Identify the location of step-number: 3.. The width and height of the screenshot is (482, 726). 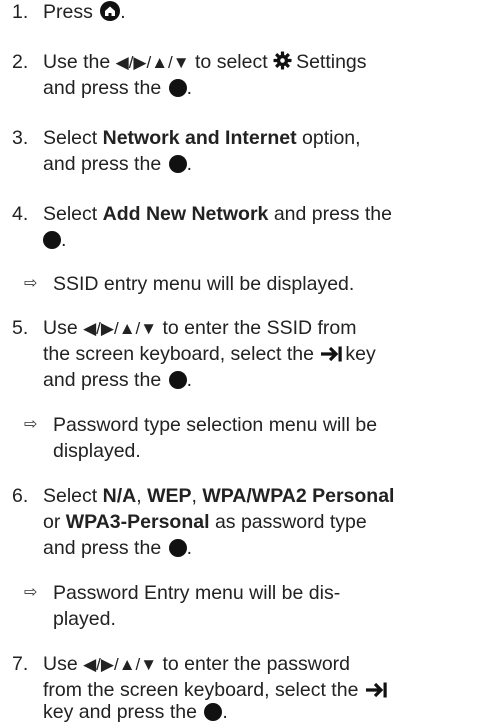
(20, 138).